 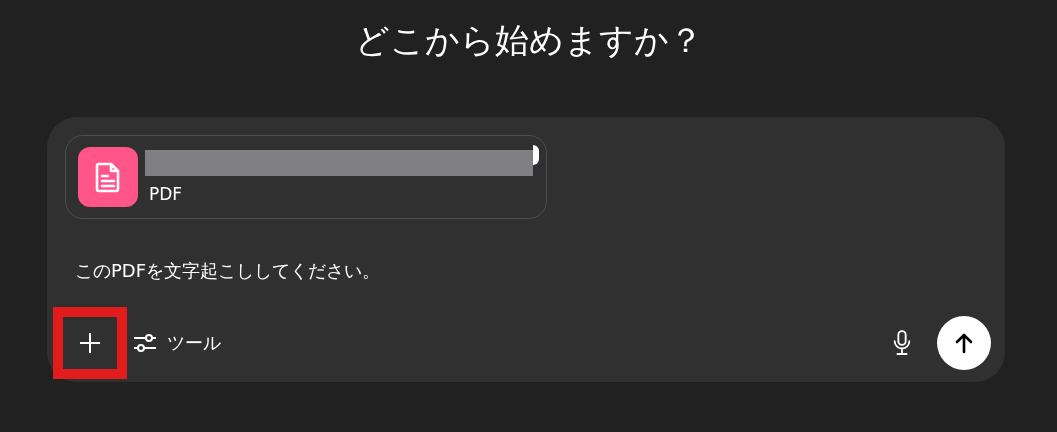 What do you see at coordinates (177, 343) in the screenshot?
I see `tools-button: ツール` at bounding box center [177, 343].